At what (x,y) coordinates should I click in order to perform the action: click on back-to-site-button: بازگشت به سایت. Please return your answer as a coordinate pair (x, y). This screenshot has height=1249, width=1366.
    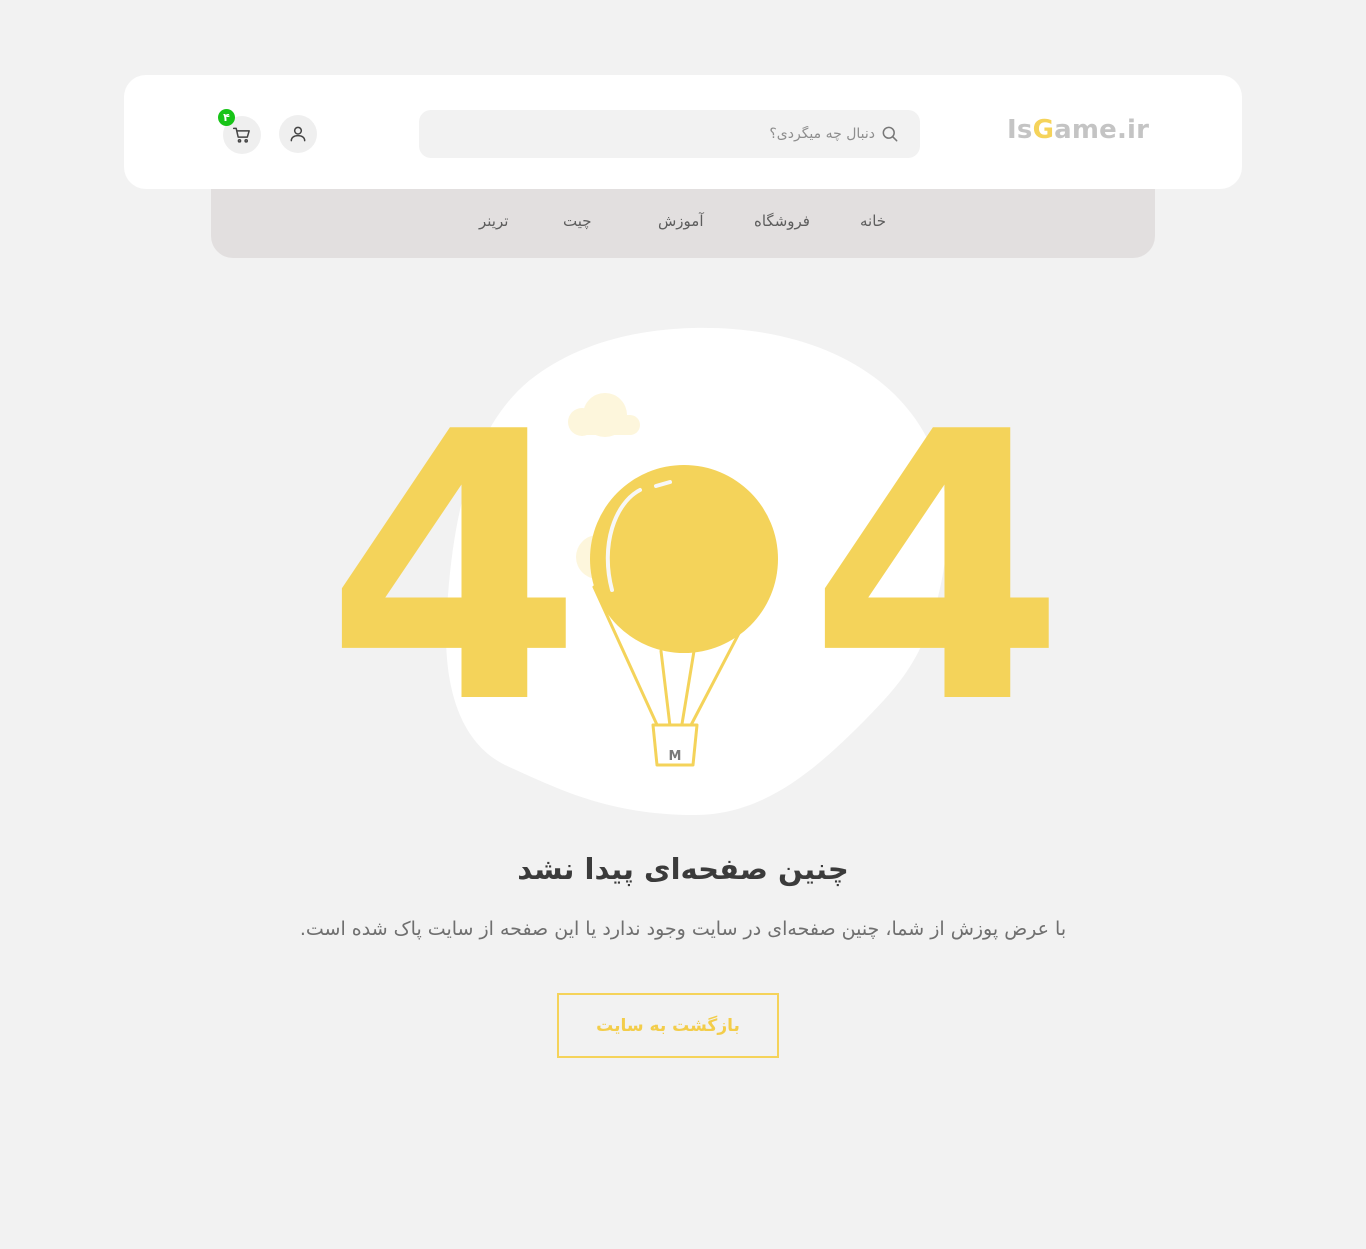
    Looking at the image, I should click on (668, 1025).